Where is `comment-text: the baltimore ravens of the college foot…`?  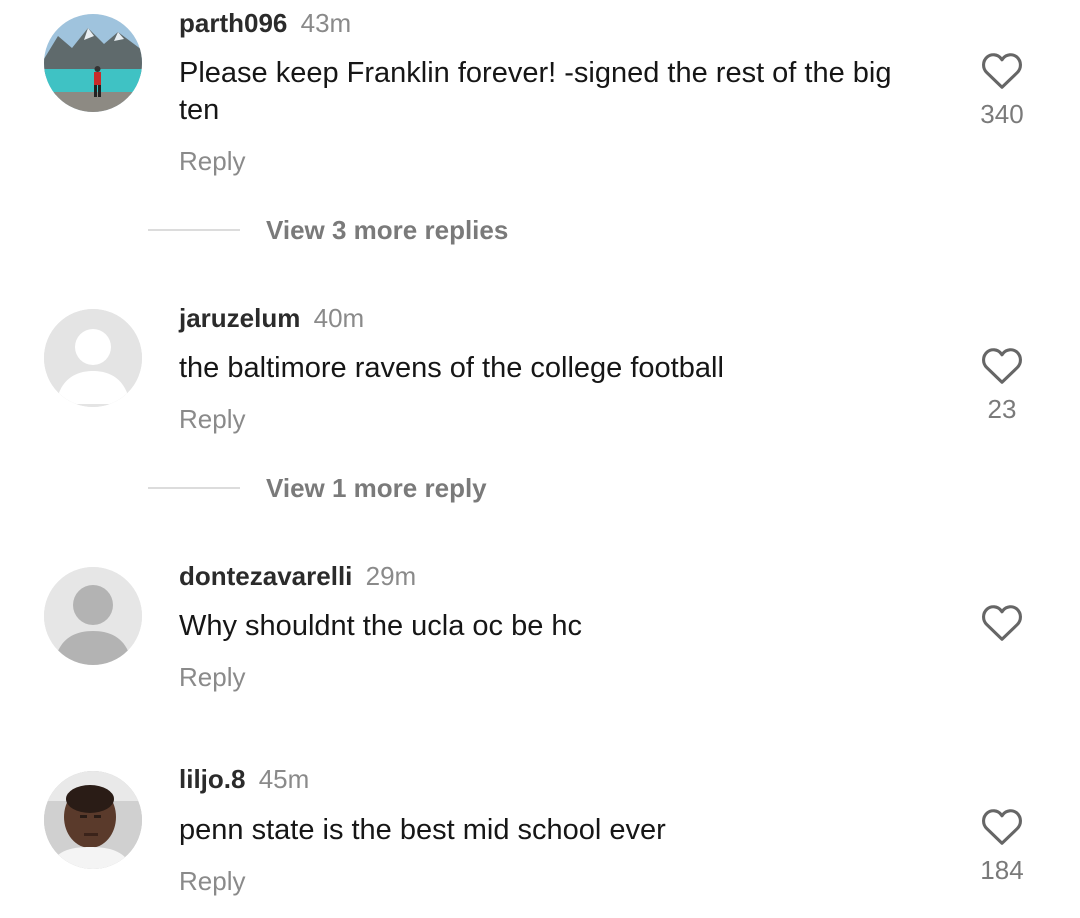 comment-text: the baltimore ravens of the college foot… is located at coordinates (451, 368).